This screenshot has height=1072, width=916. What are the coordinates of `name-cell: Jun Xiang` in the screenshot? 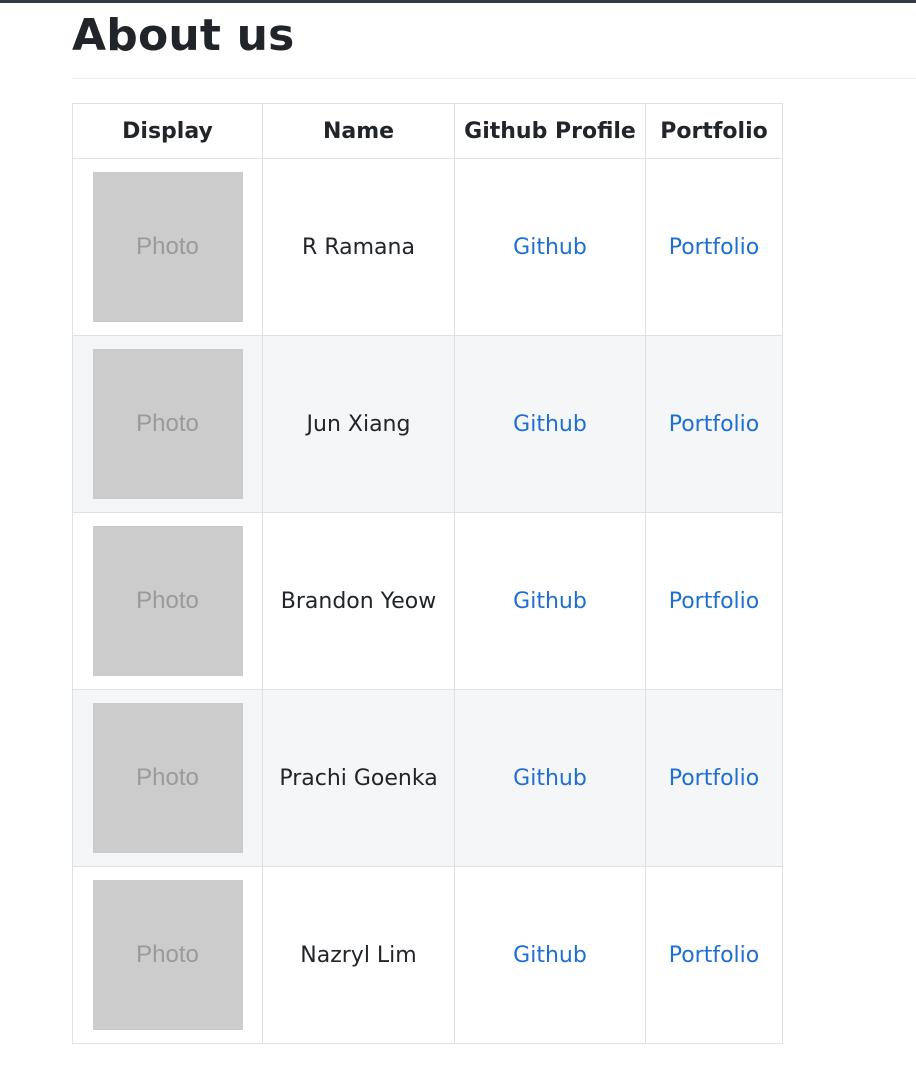 It's located at (358, 424).